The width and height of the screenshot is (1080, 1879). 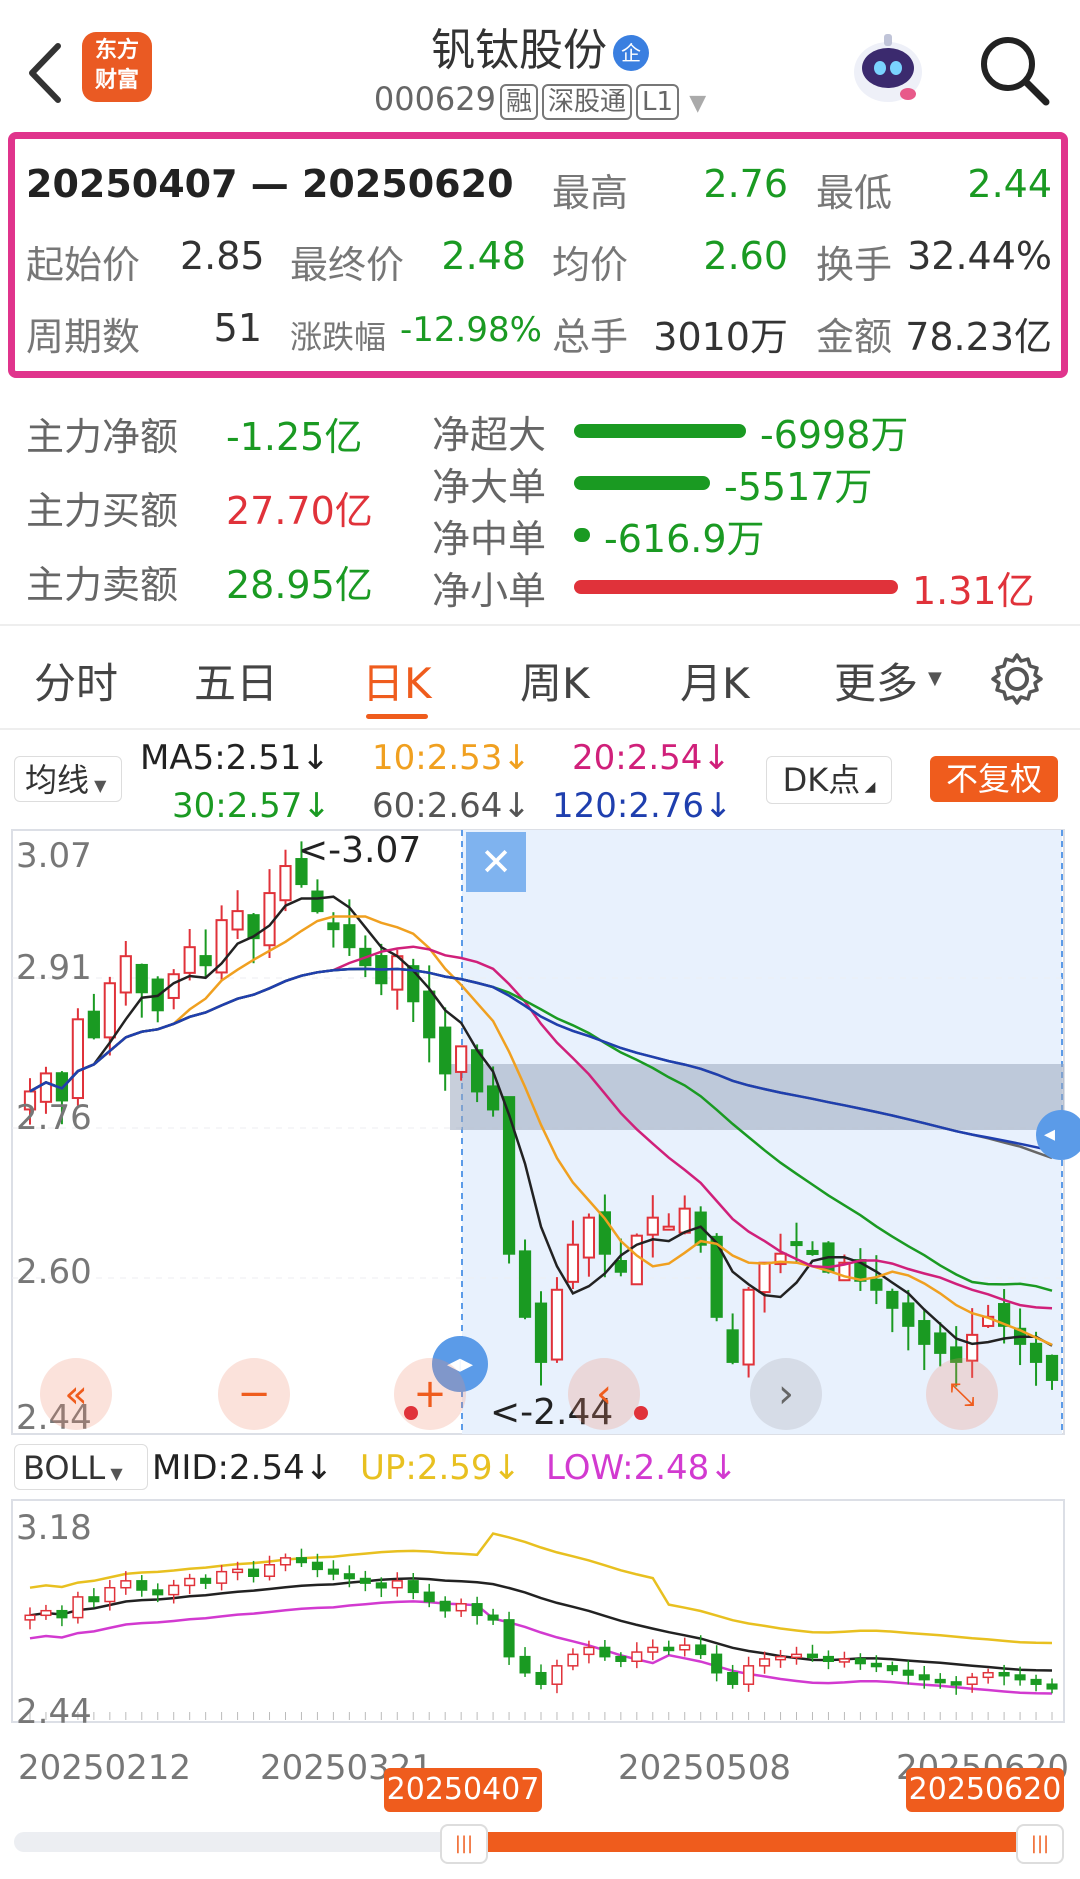 I want to click on zoom-in-icon: +, so click(x=430, y=1394).